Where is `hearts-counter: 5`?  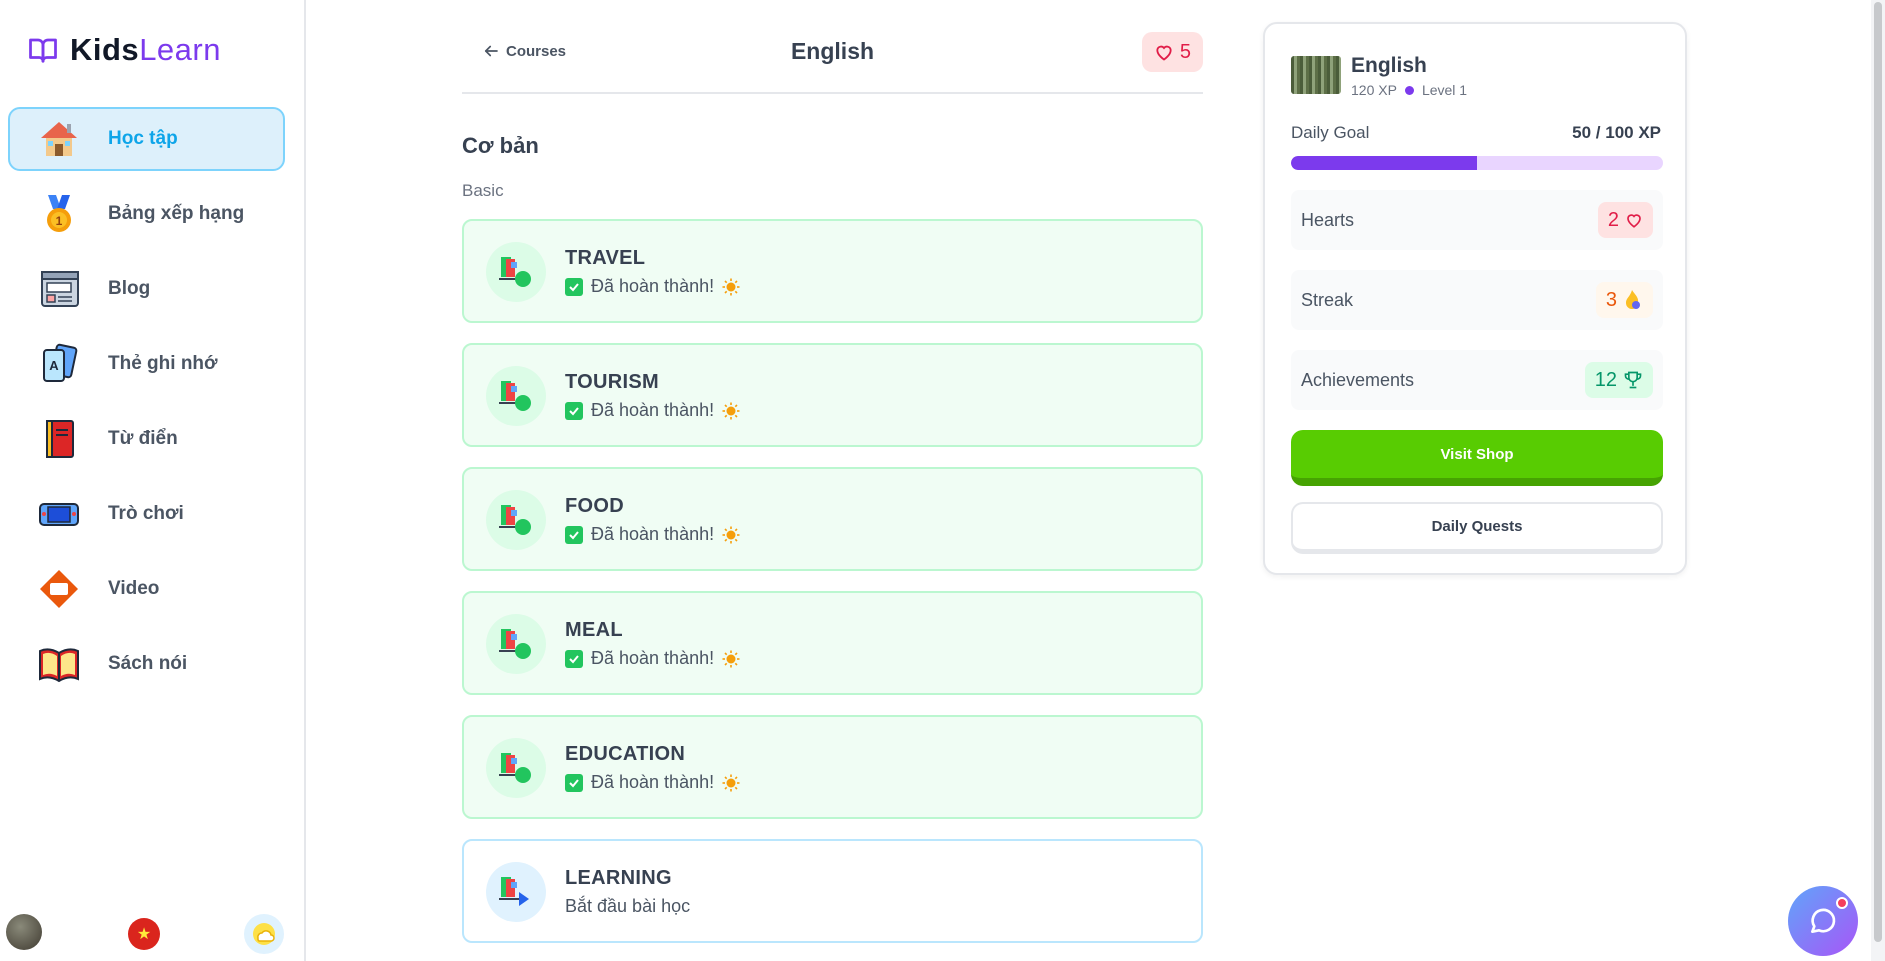 hearts-counter: 5 is located at coordinates (1172, 52).